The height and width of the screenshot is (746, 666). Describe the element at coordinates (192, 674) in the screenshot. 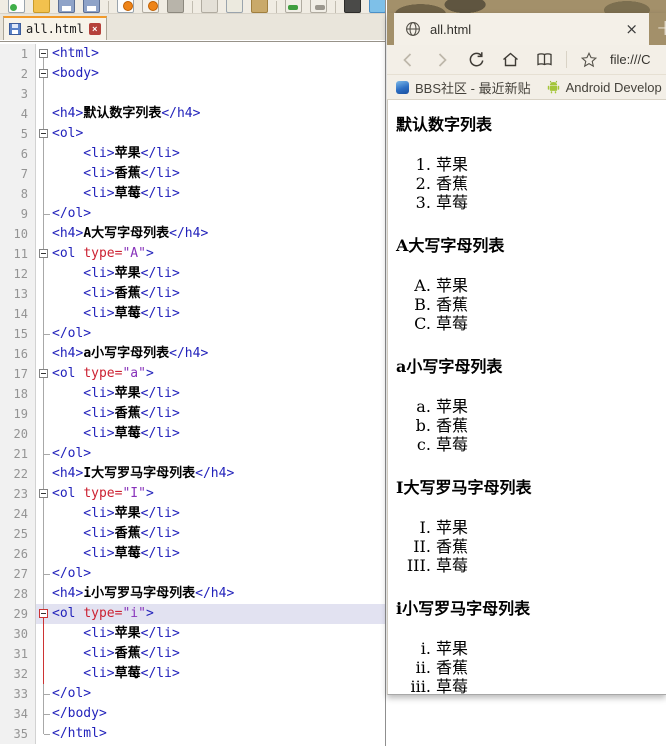

I see `code-line: 32 <li>草莓</li>` at that location.